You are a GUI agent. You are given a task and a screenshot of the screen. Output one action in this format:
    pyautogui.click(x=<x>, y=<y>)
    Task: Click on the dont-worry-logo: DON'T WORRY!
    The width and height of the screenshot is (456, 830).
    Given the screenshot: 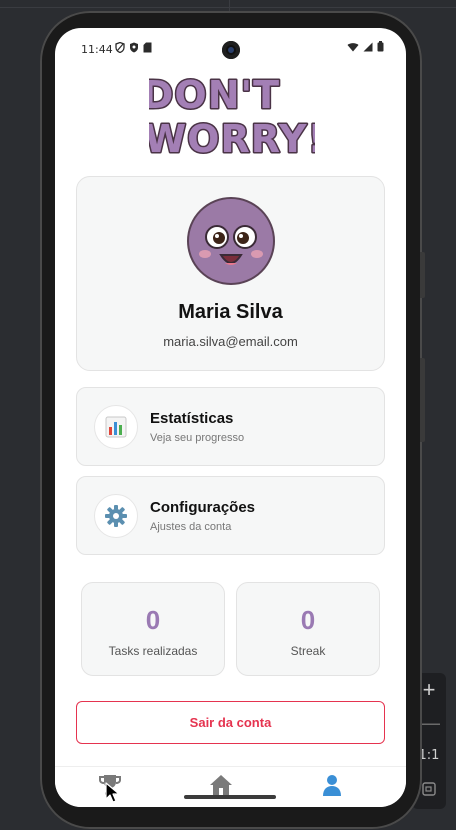 What is the action you would take?
    pyautogui.click(x=232, y=115)
    